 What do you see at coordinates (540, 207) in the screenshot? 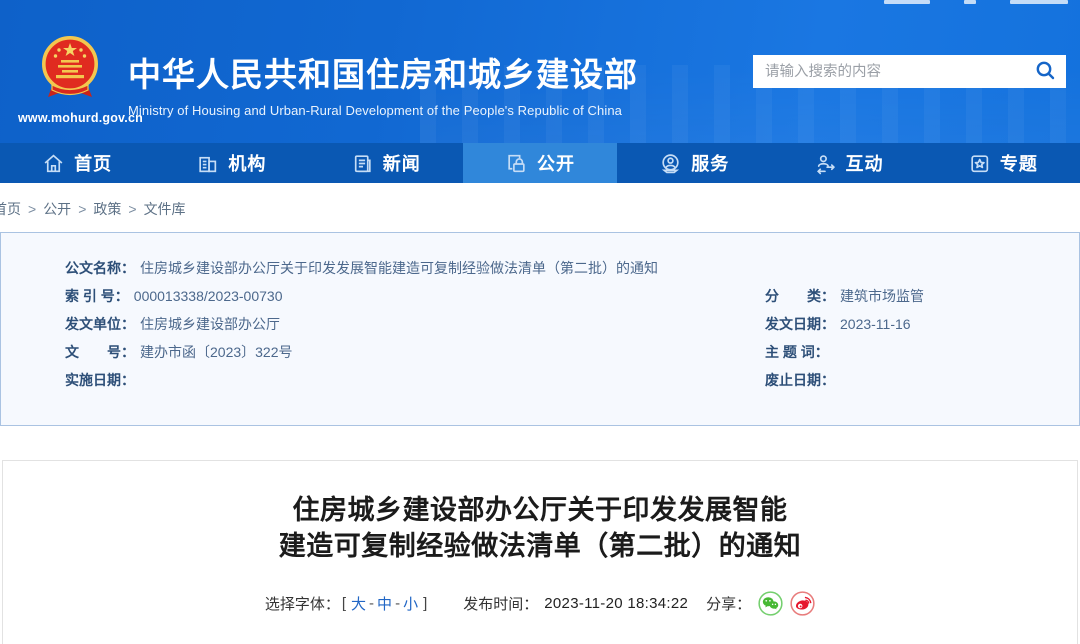
I see `breadcrumb: 首页 > 公开 > 政策 > 文件库` at bounding box center [540, 207].